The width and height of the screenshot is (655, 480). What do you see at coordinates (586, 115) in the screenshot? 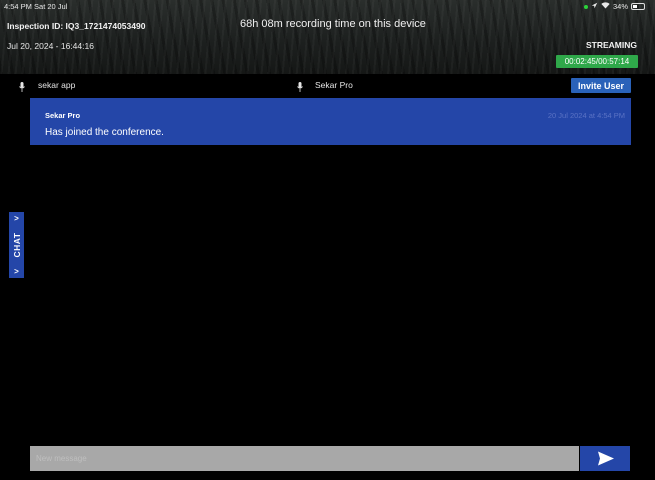
I see `message-timestamp: 20 Jul 2024 at 4:54 PM` at bounding box center [586, 115].